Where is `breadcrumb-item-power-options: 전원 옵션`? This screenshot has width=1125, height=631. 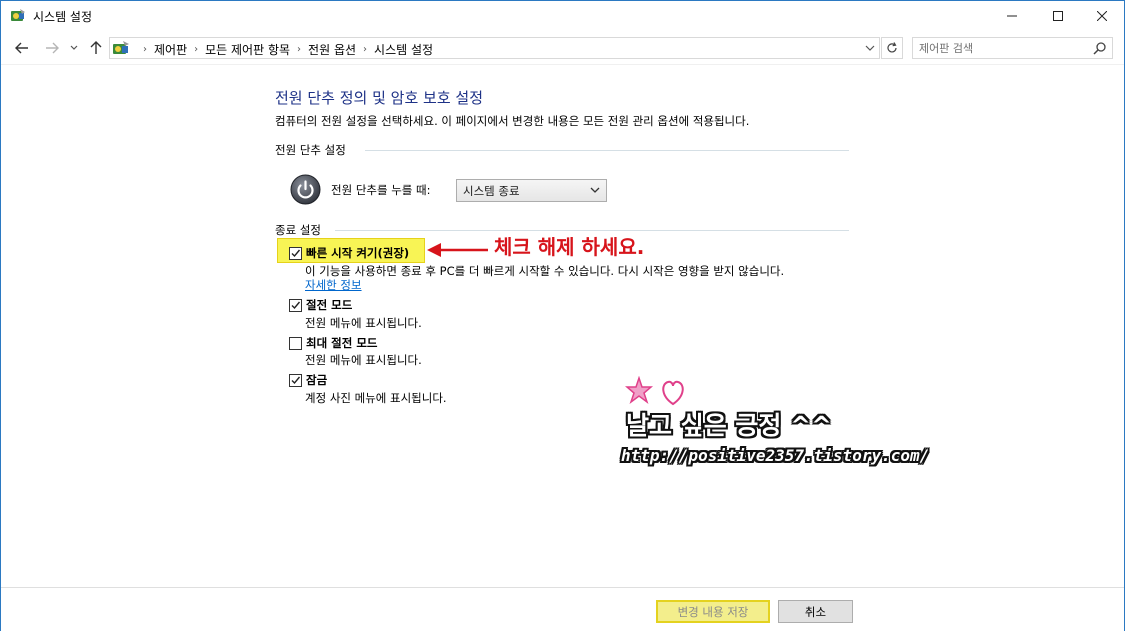
breadcrumb-item-power-options: 전원 옵션 is located at coordinates (332, 49).